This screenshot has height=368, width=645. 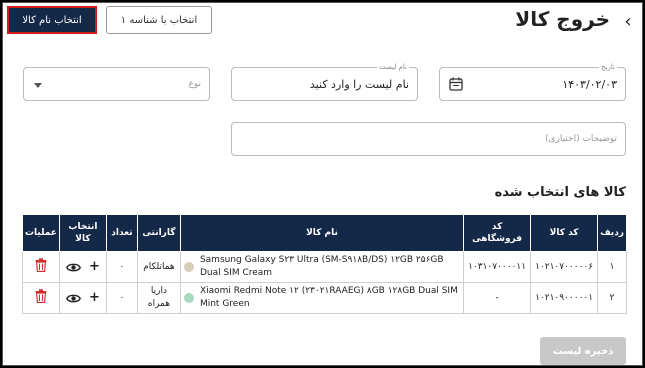 What do you see at coordinates (608, 67) in the screenshot?
I see `date-label: تاریخ` at bounding box center [608, 67].